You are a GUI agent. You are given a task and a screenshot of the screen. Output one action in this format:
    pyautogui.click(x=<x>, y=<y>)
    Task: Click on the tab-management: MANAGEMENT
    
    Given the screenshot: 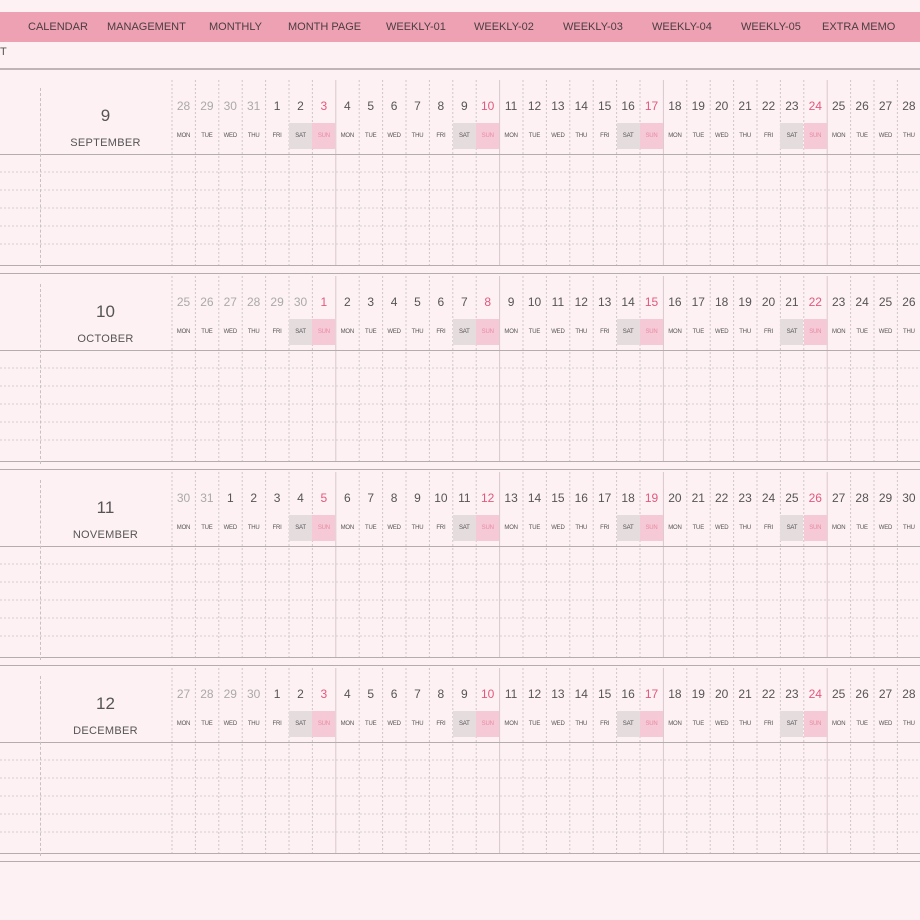 What is the action you would take?
    pyautogui.click(x=146, y=27)
    